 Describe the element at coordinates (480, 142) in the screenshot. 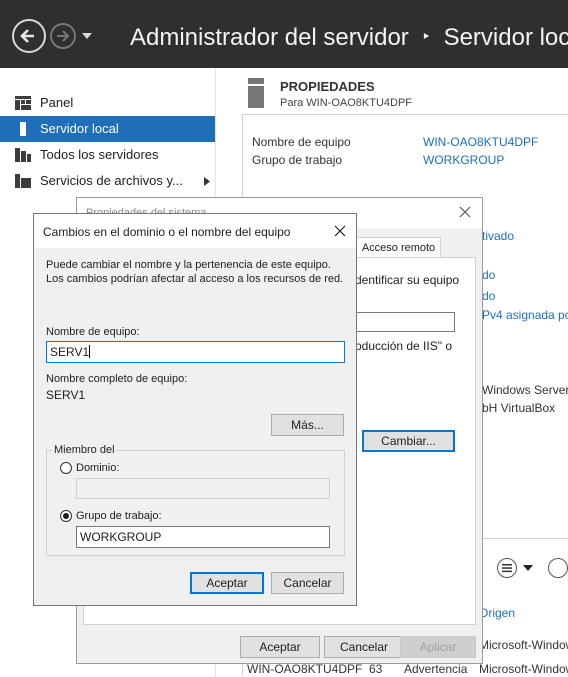

I see `computer-name-link: WIN-OAO8KTU4DPF` at that location.